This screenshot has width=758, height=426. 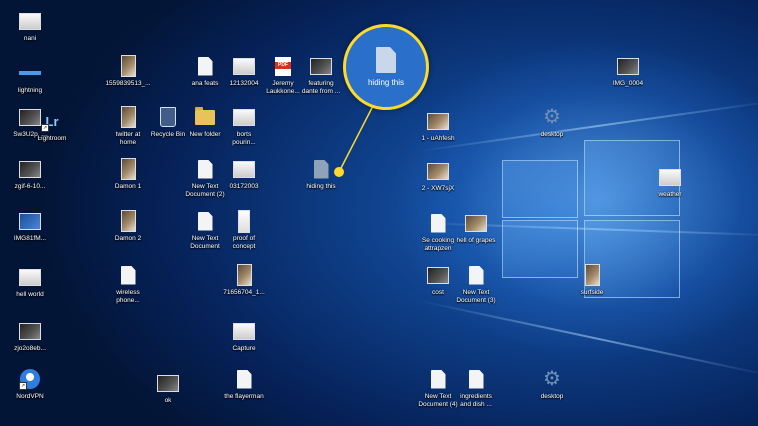 I want to click on callout-magnifier: hiding this, so click(x=386, y=67).